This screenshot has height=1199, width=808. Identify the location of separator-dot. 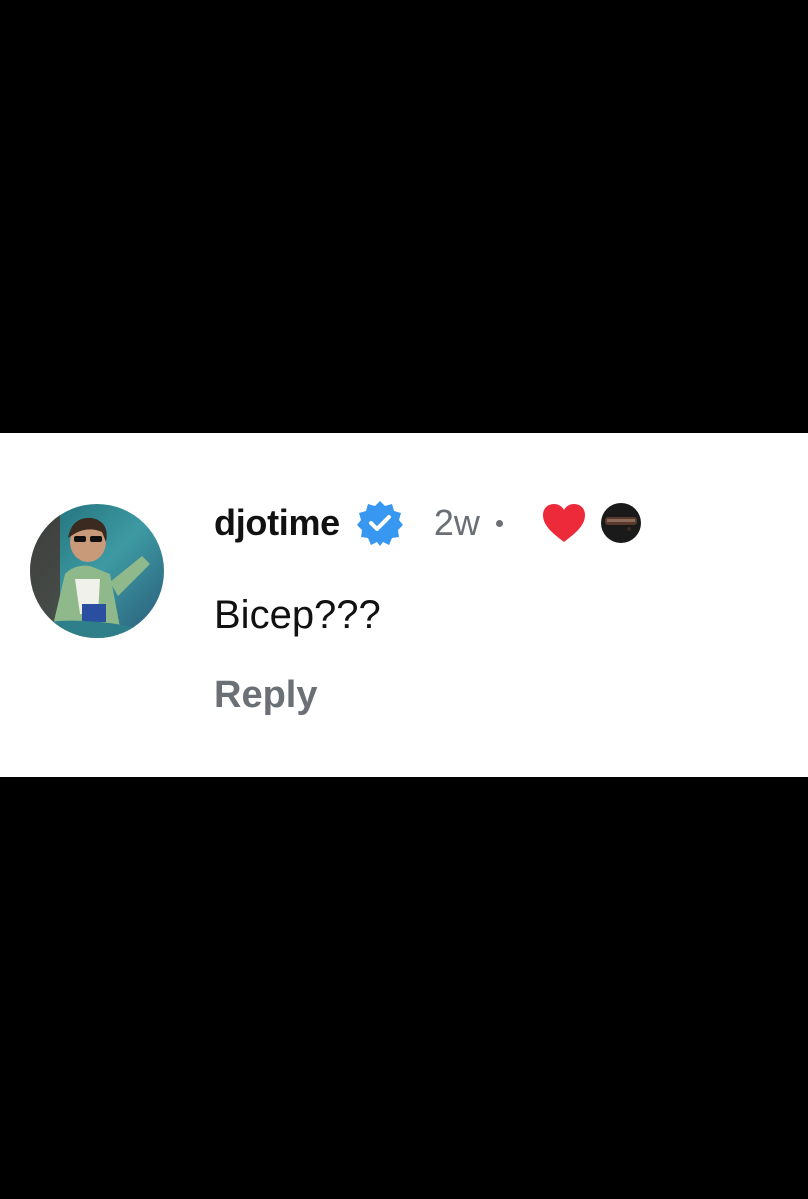
(499, 523).